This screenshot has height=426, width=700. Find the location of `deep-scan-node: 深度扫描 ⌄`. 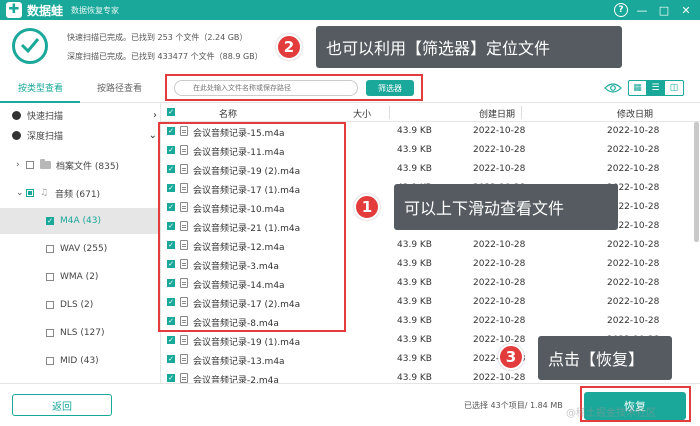

deep-scan-node: 深度扫描 ⌄ is located at coordinates (80, 135).